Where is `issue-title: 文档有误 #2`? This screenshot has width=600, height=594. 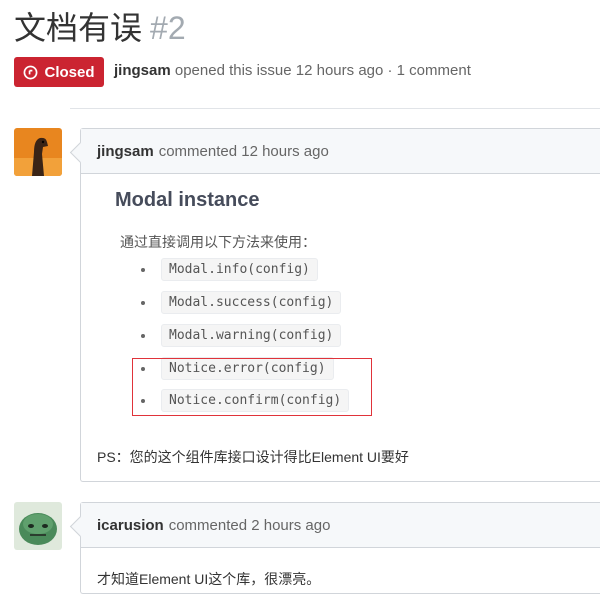
issue-title: 文档有误 #2 is located at coordinates (100, 28).